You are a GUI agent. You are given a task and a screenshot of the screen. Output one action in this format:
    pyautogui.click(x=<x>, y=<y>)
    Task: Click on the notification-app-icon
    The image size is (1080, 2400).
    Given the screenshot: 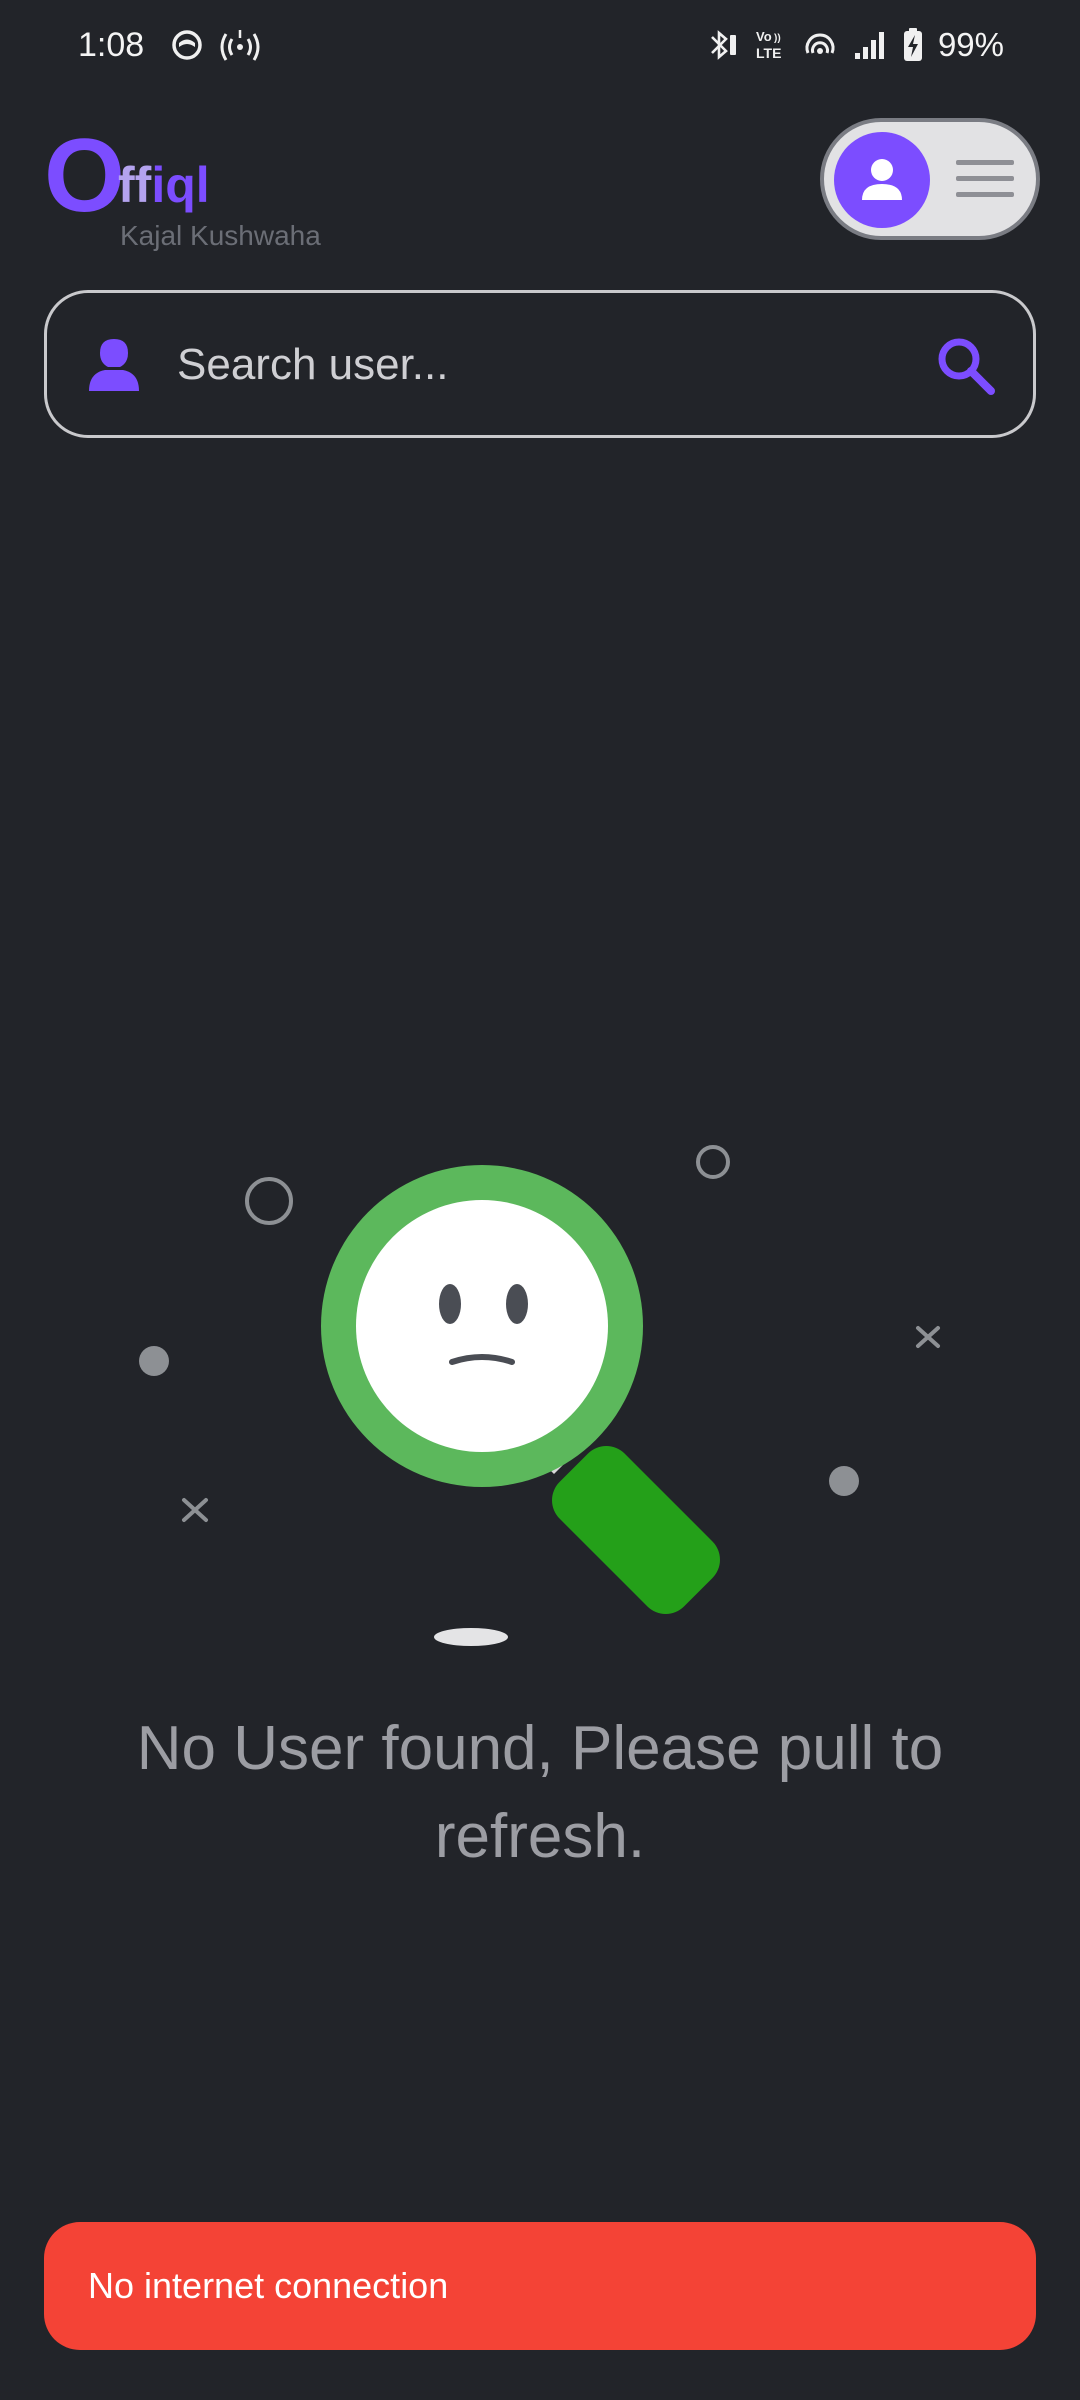 What is the action you would take?
    pyautogui.click(x=187, y=45)
    